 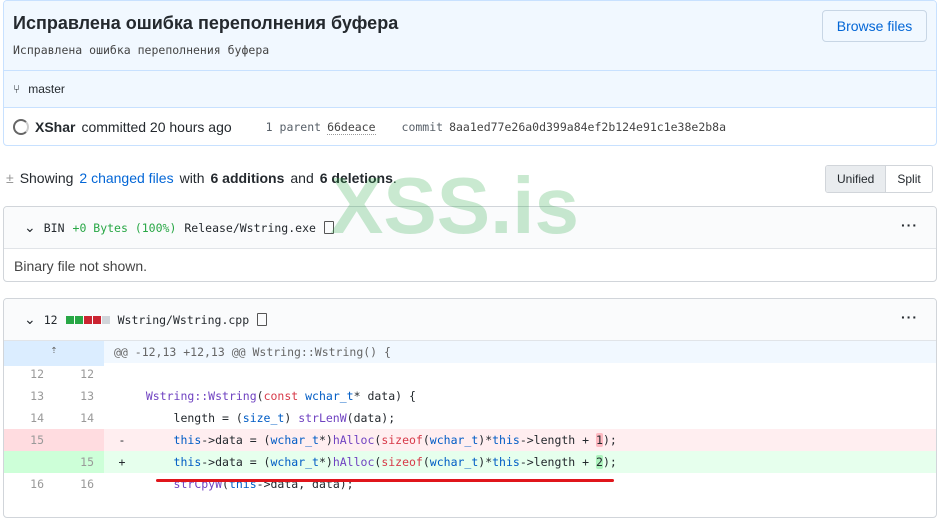 I want to click on summary-text: and, so click(x=302, y=178).